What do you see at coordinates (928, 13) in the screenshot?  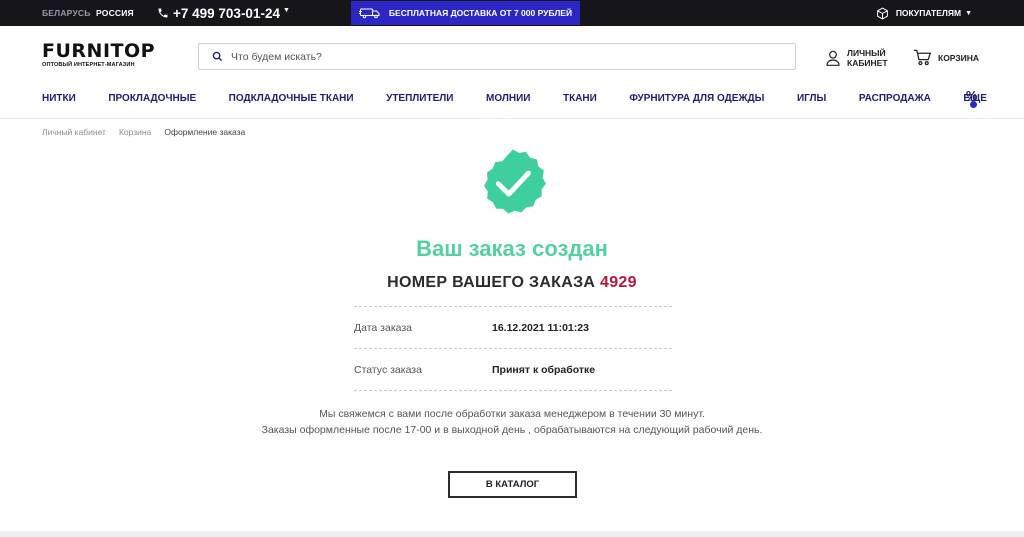 I see `buyers-menu-label: ПОКУПАТЕЛЯМ` at bounding box center [928, 13].